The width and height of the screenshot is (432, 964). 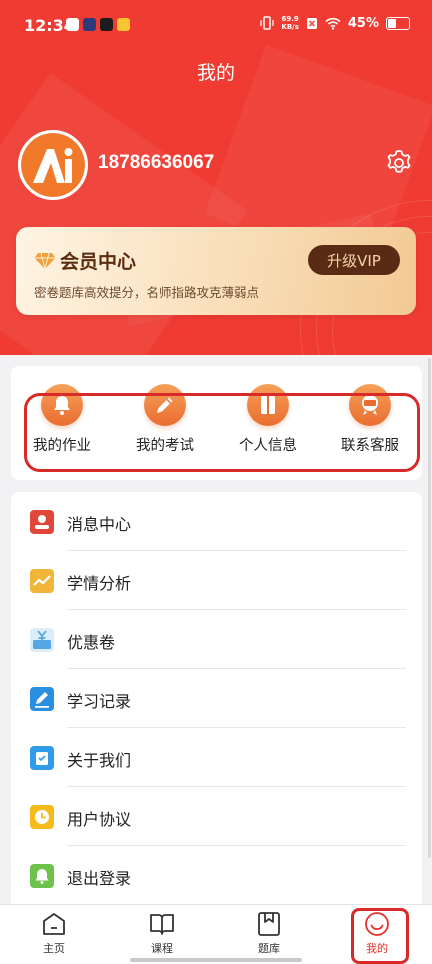 I want to click on person-card-icon, so click(x=42, y=522).